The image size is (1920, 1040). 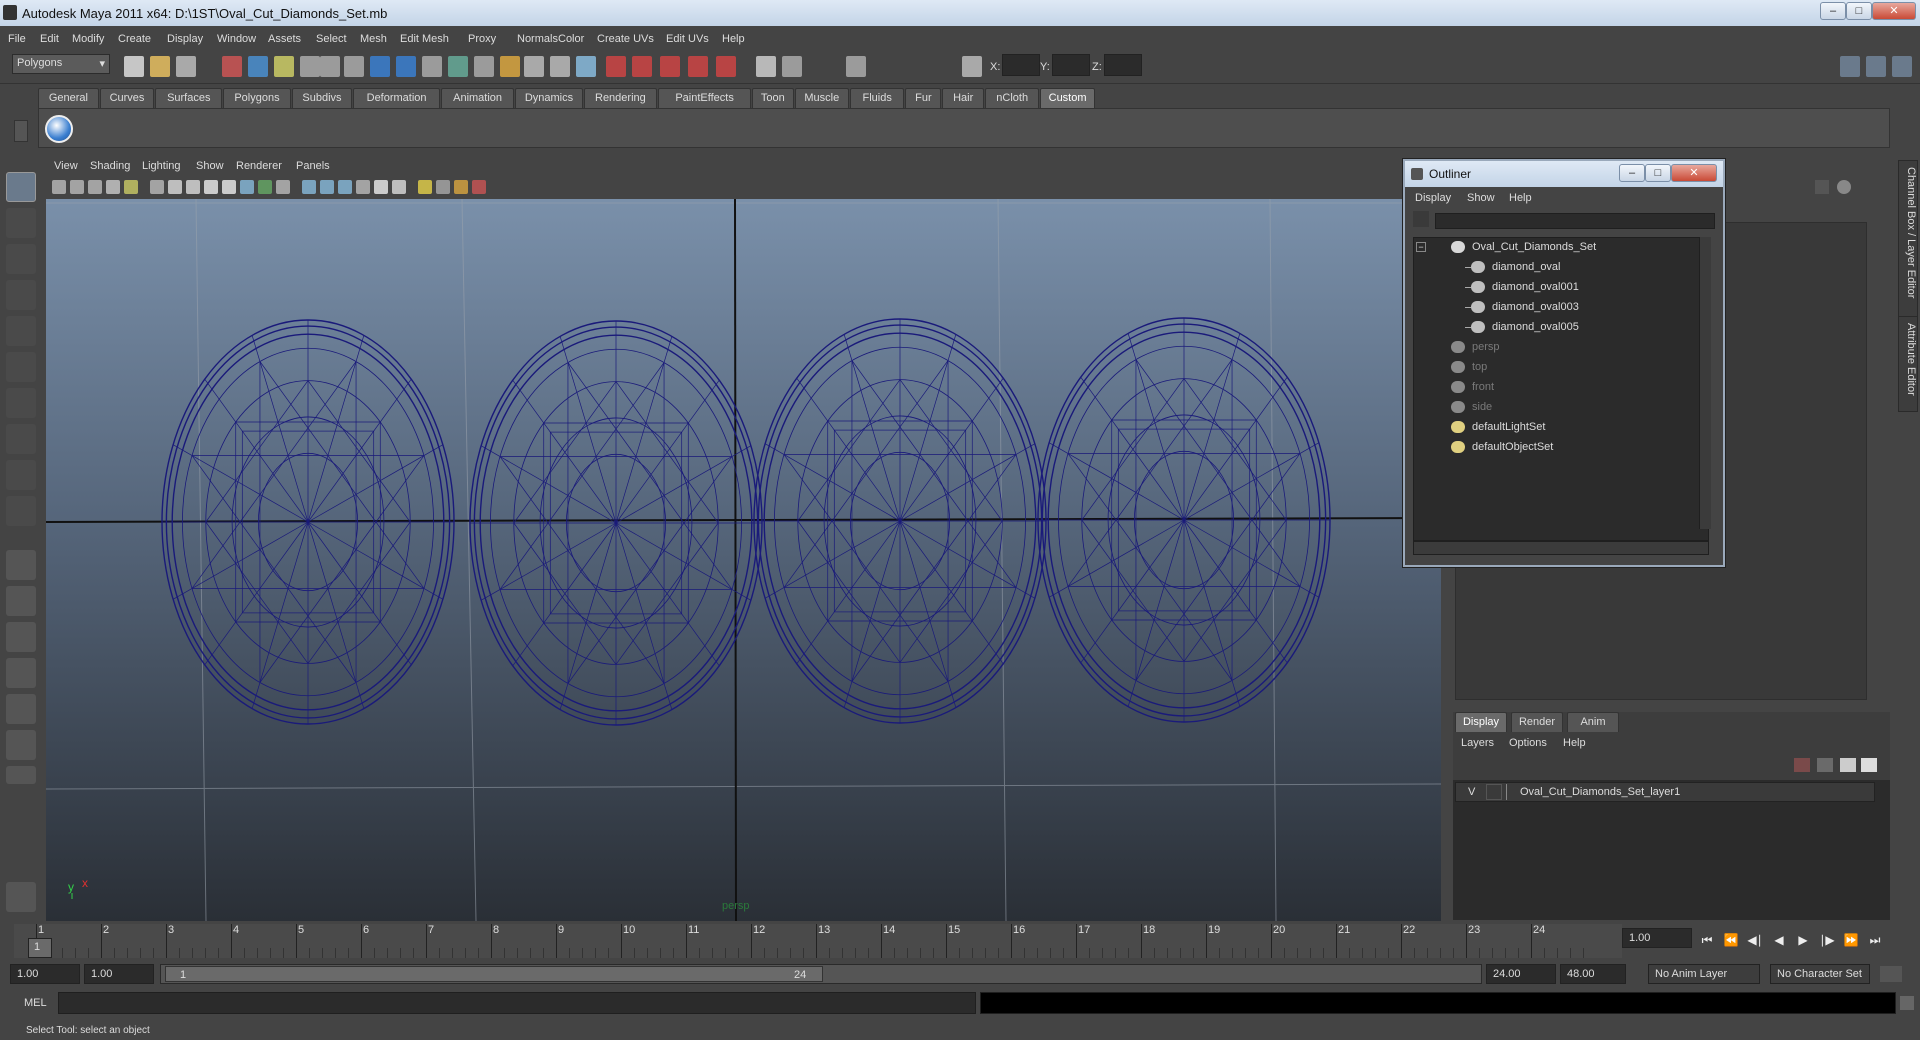 What do you see at coordinates (381, 187) in the screenshot?
I see `subdiv-toggle-icon` at bounding box center [381, 187].